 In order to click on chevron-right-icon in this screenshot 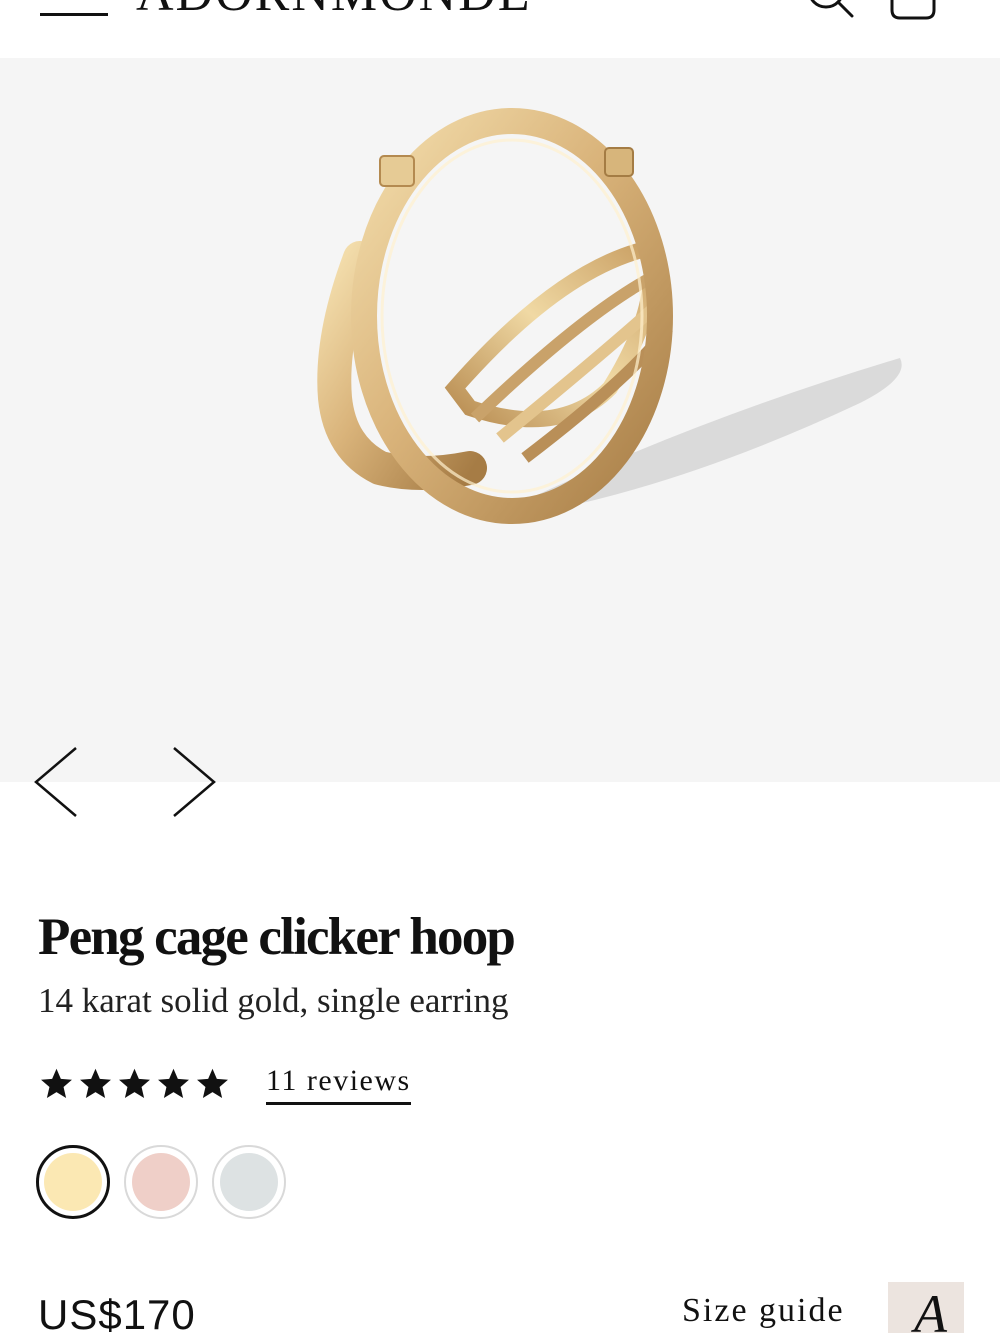, I will do `click(194, 782)`.